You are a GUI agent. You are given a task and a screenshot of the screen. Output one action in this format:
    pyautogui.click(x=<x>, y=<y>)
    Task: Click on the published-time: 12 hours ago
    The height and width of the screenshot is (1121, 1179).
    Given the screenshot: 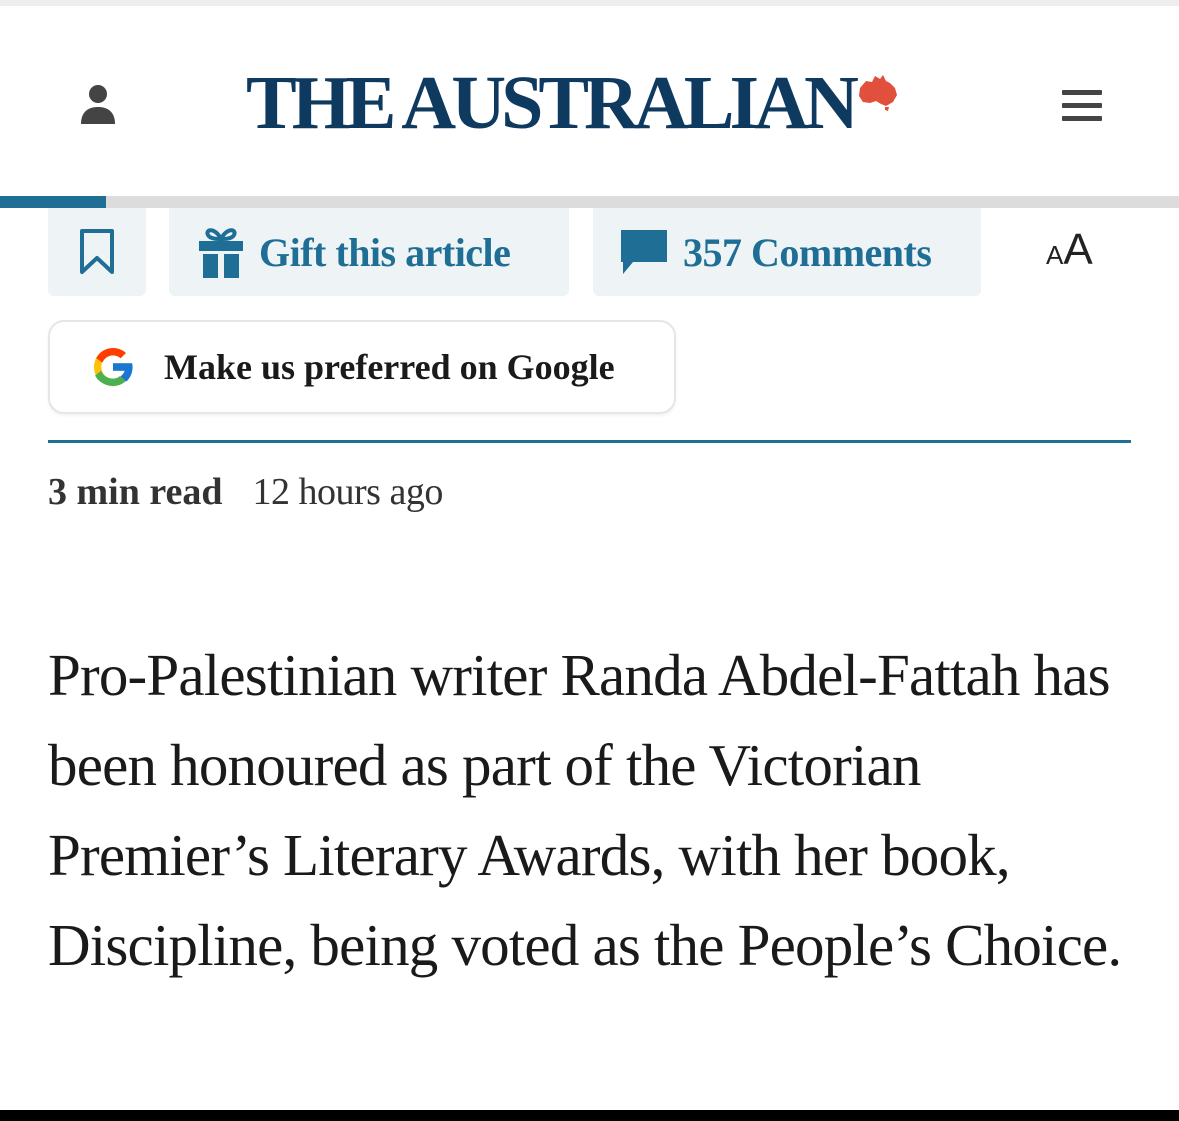 What is the action you would take?
    pyautogui.click(x=348, y=492)
    